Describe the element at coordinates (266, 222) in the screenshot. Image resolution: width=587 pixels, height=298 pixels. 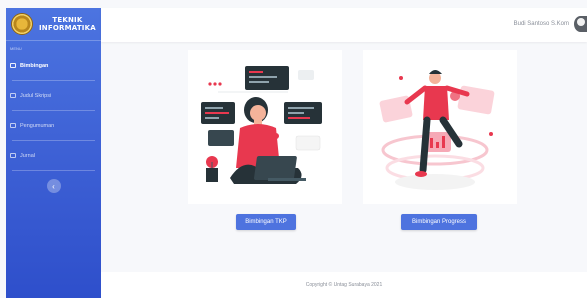
I see `bimbingan-tkp-button: Bimbingan TKP` at that location.